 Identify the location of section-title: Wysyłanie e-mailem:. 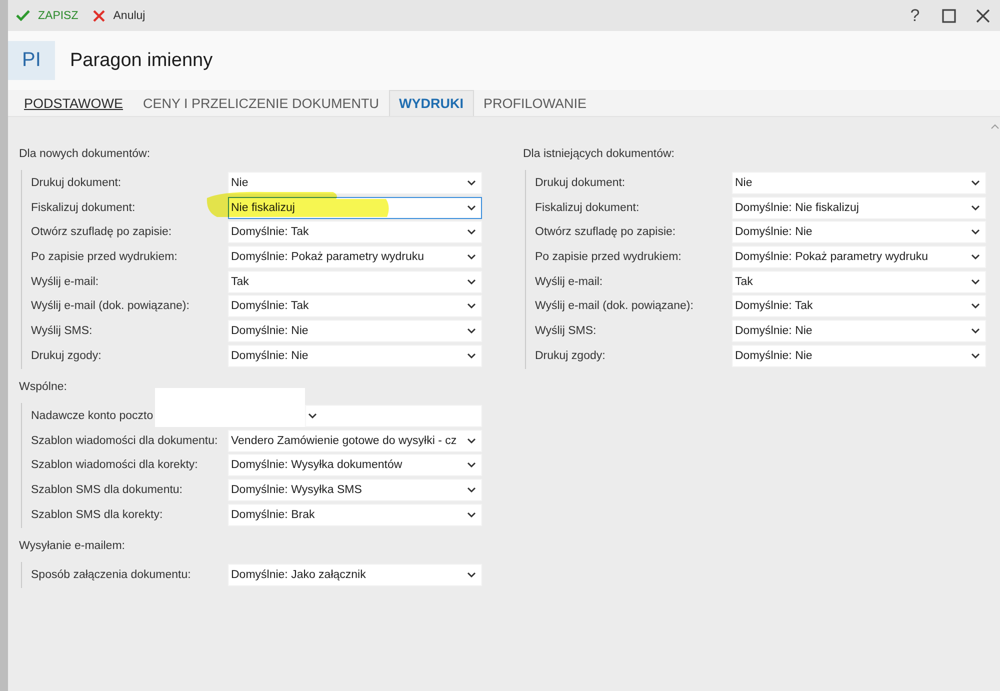
(72, 545).